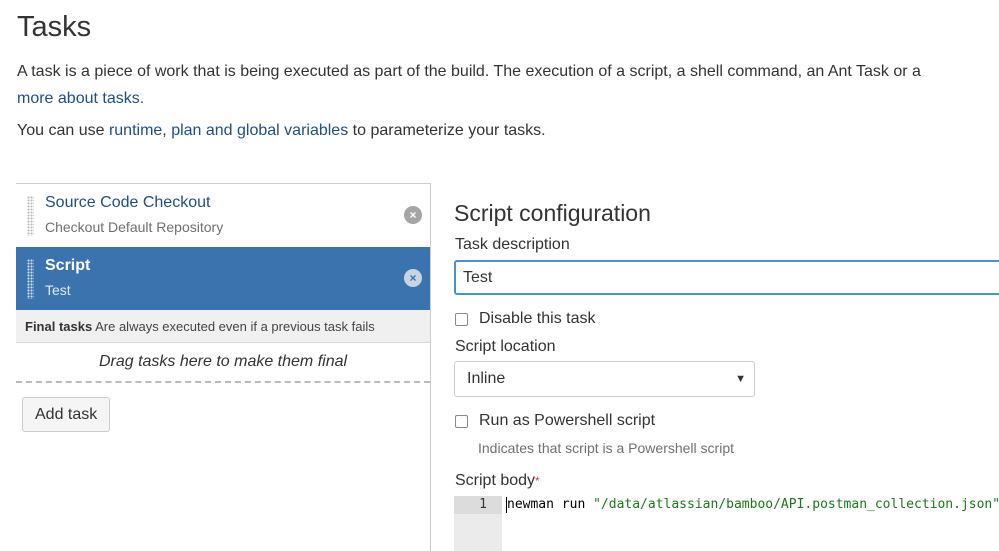  Describe the element at coordinates (80, 98) in the screenshot. I see `more-about-tasks-link: more about tasks.` at that location.